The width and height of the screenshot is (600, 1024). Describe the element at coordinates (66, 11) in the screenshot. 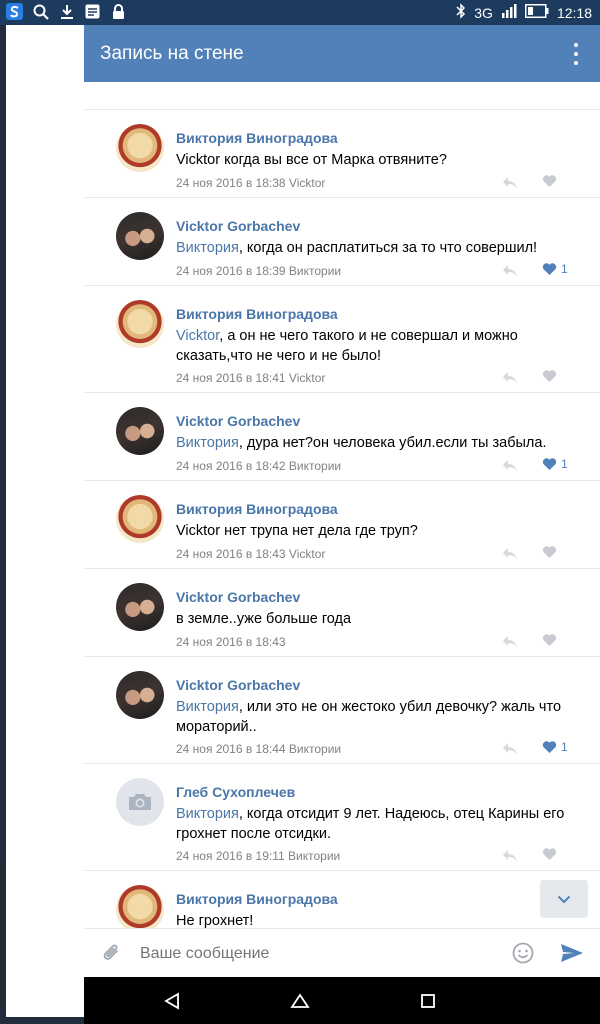

I see `download-icon` at that location.